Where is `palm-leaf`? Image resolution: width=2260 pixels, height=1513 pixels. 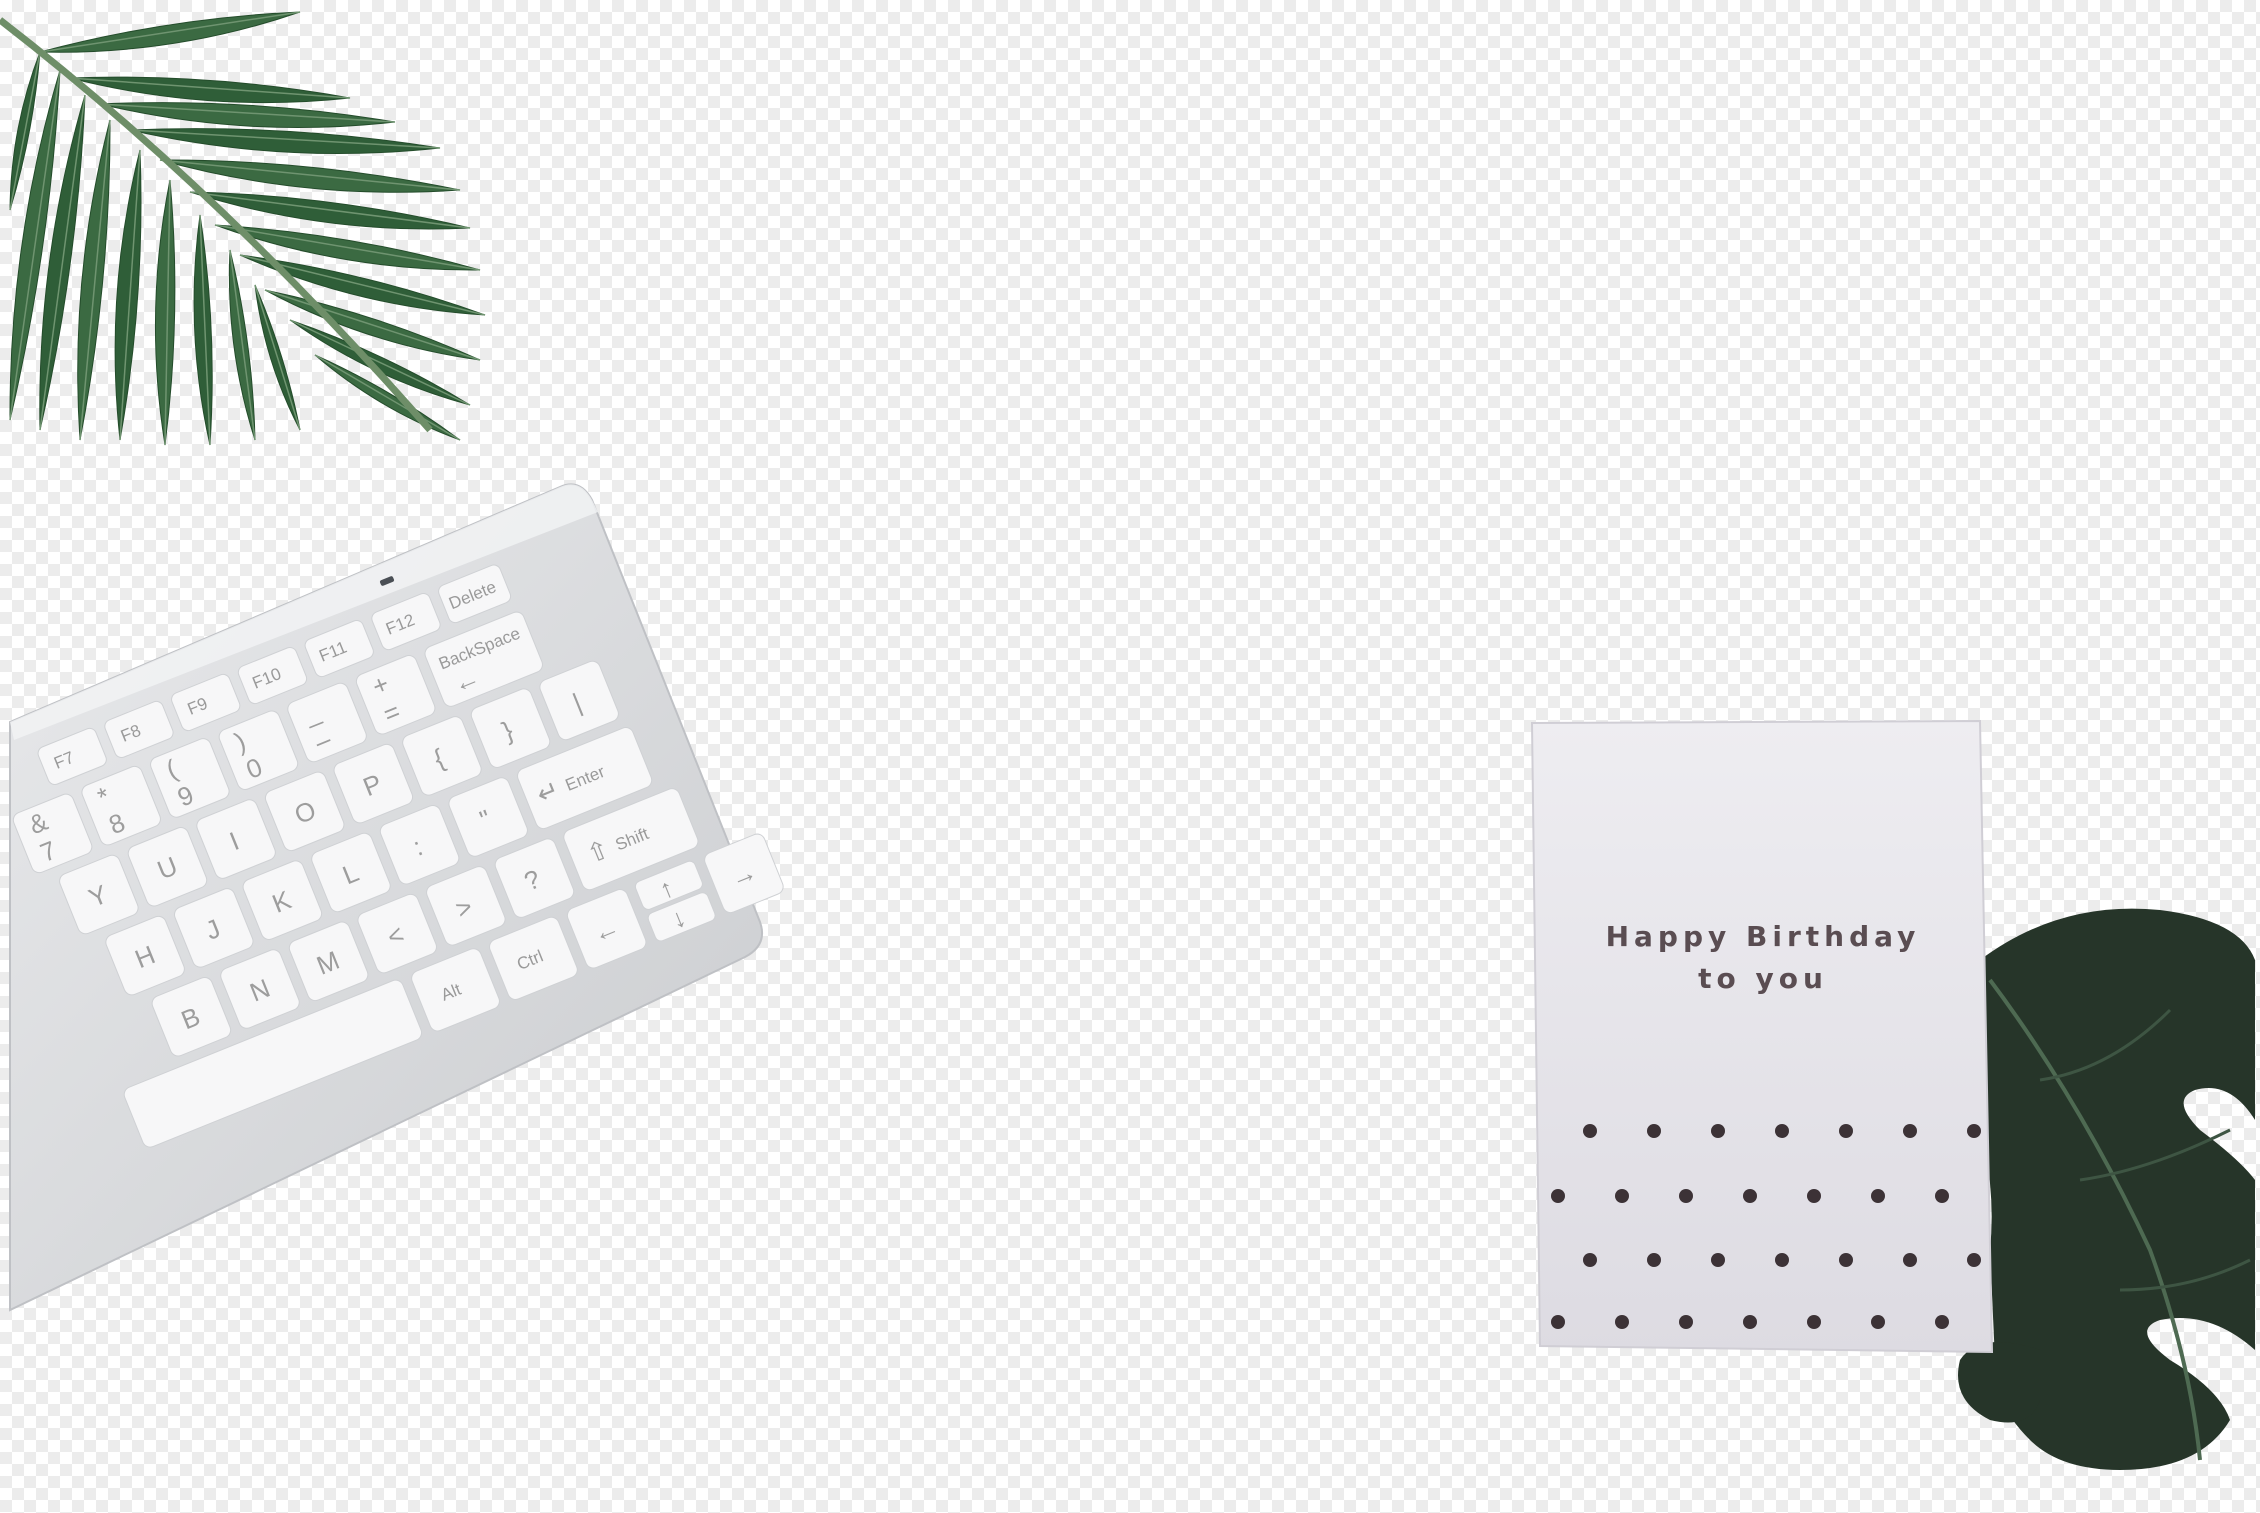
palm-leaf is located at coordinates (243, 228).